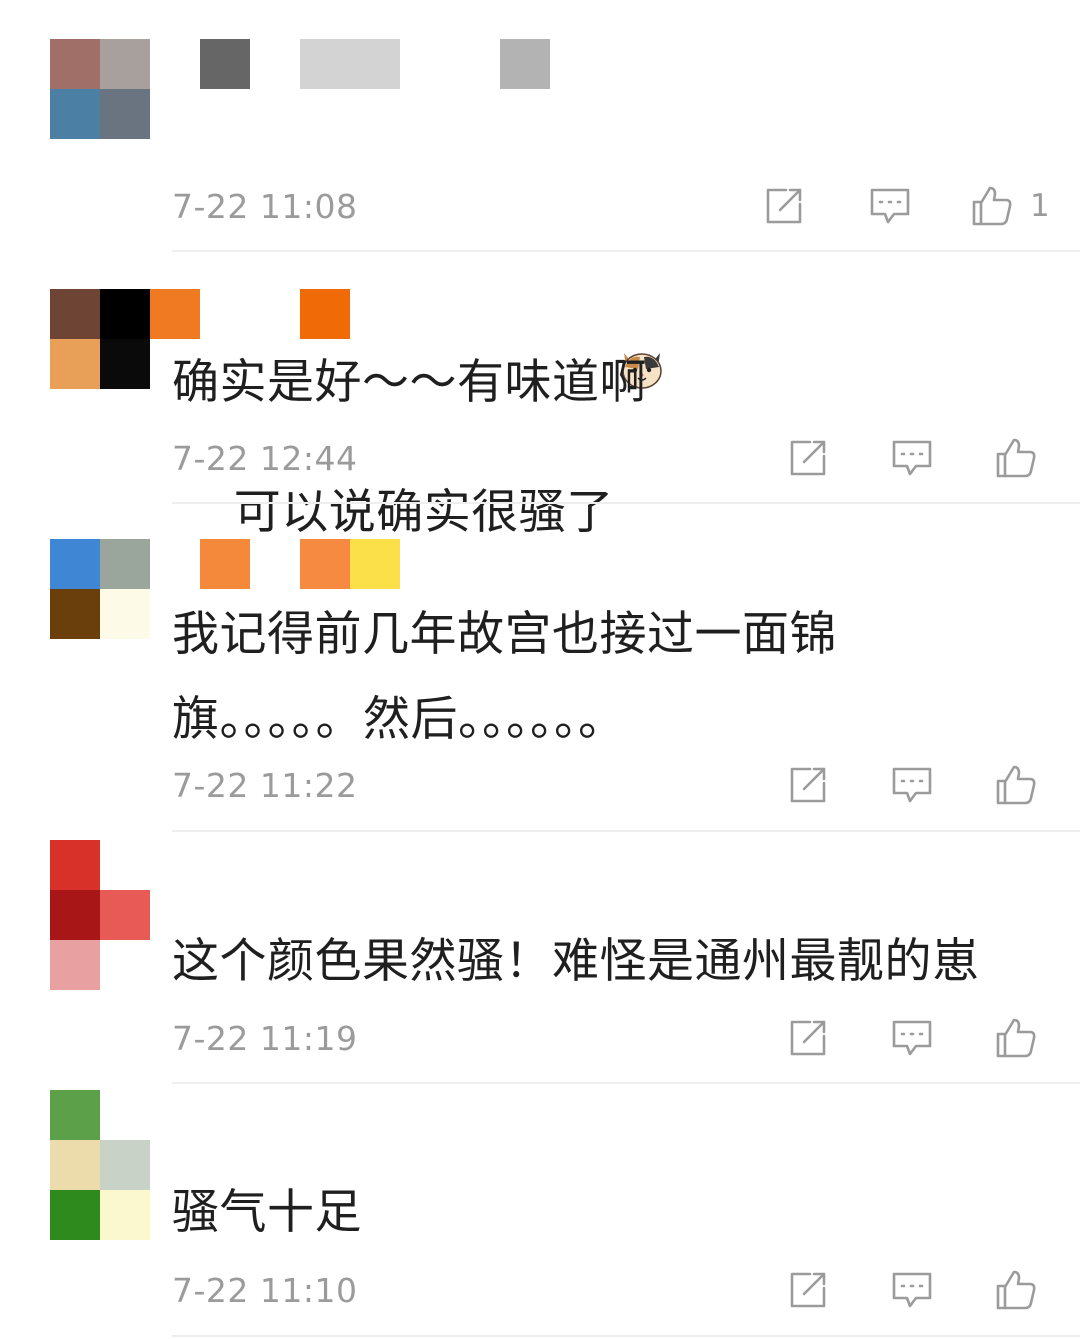 The height and width of the screenshot is (1339, 1080). Describe the element at coordinates (265, 1290) in the screenshot. I see `comment-time: 7-22 11:10` at that location.